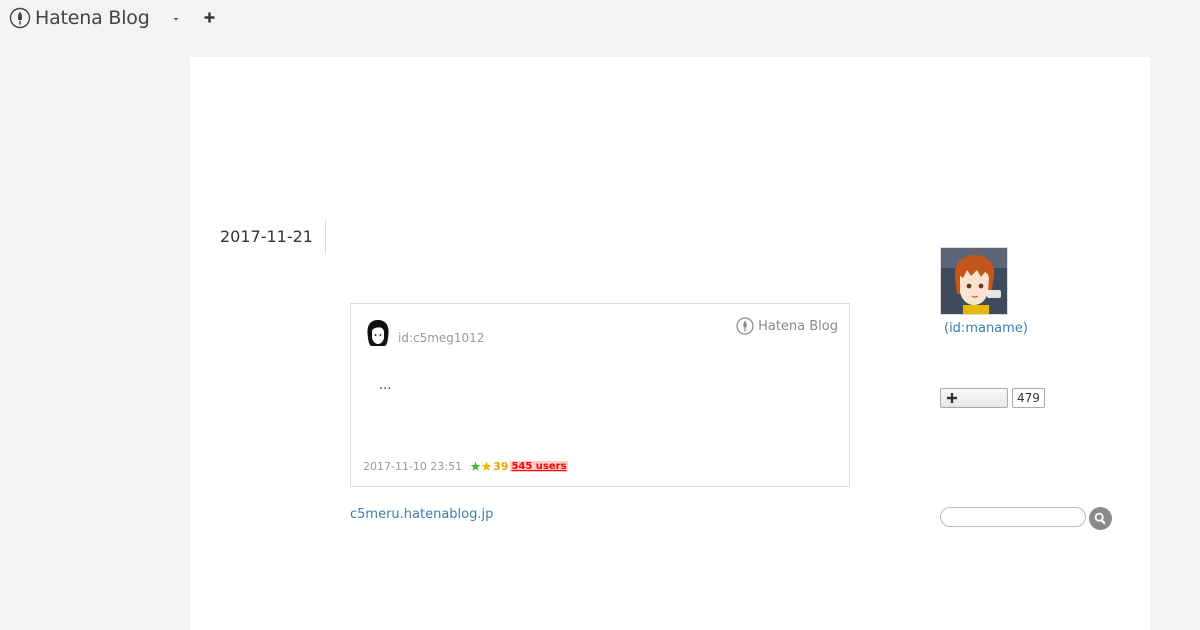 This screenshot has width=1200, height=630. Describe the element at coordinates (378, 333) in the screenshot. I see `author-avatar-icon` at that location.